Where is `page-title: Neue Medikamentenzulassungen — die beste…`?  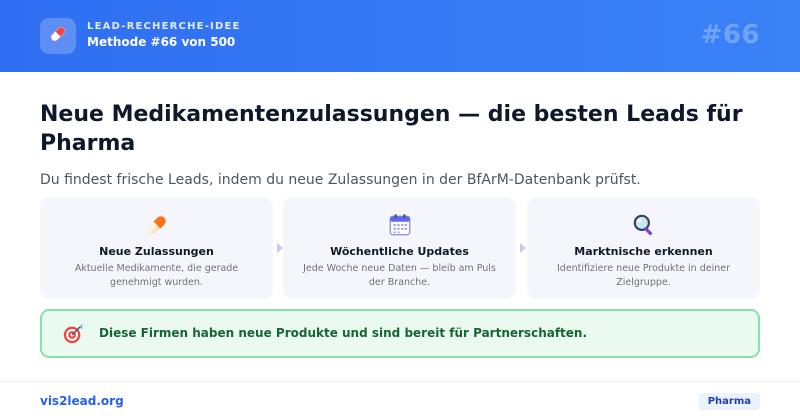 page-title: Neue Medikamentenzulassungen — die beste… is located at coordinates (391, 129).